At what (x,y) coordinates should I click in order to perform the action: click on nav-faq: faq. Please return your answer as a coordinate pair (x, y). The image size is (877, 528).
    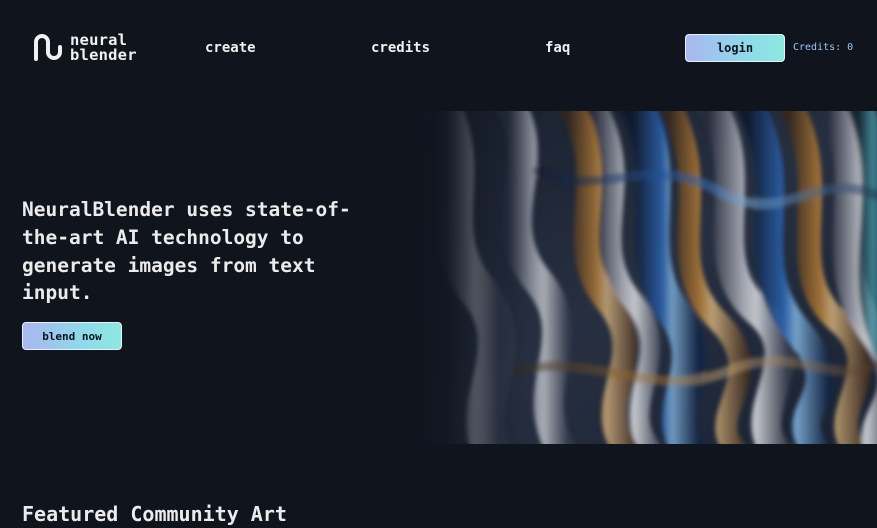
    Looking at the image, I should click on (557, 48).